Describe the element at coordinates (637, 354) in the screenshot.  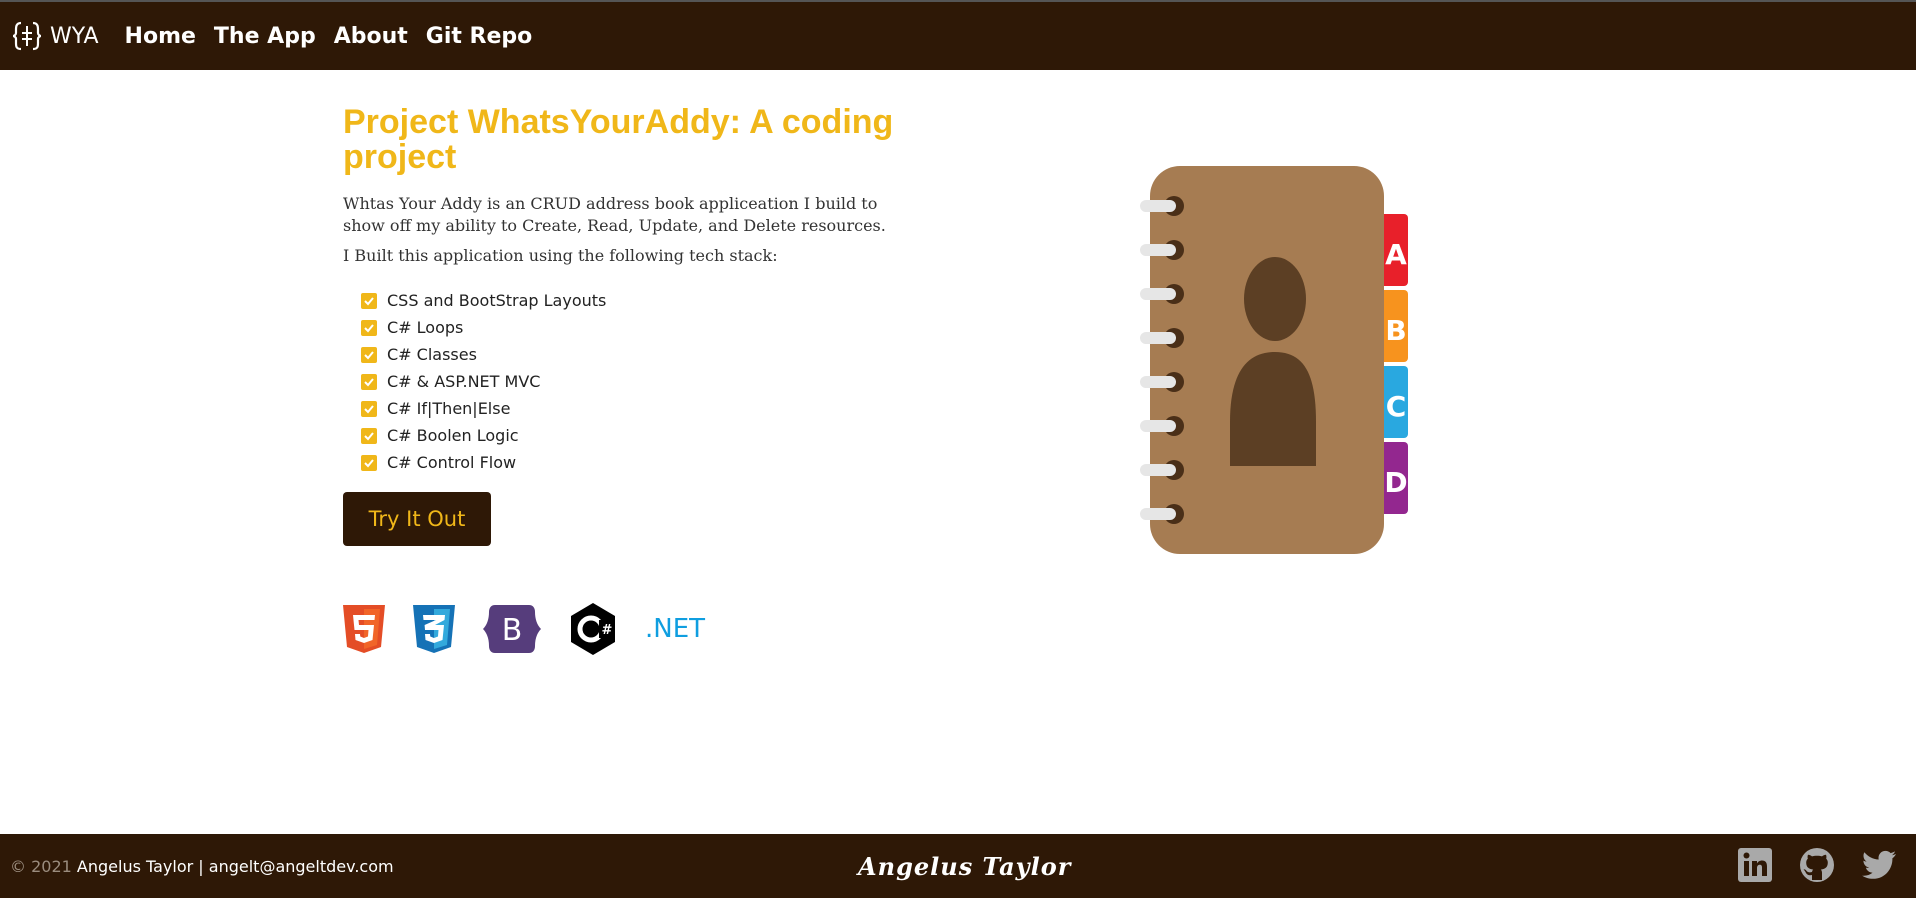
I see `list-item: C# Classes` at that location.